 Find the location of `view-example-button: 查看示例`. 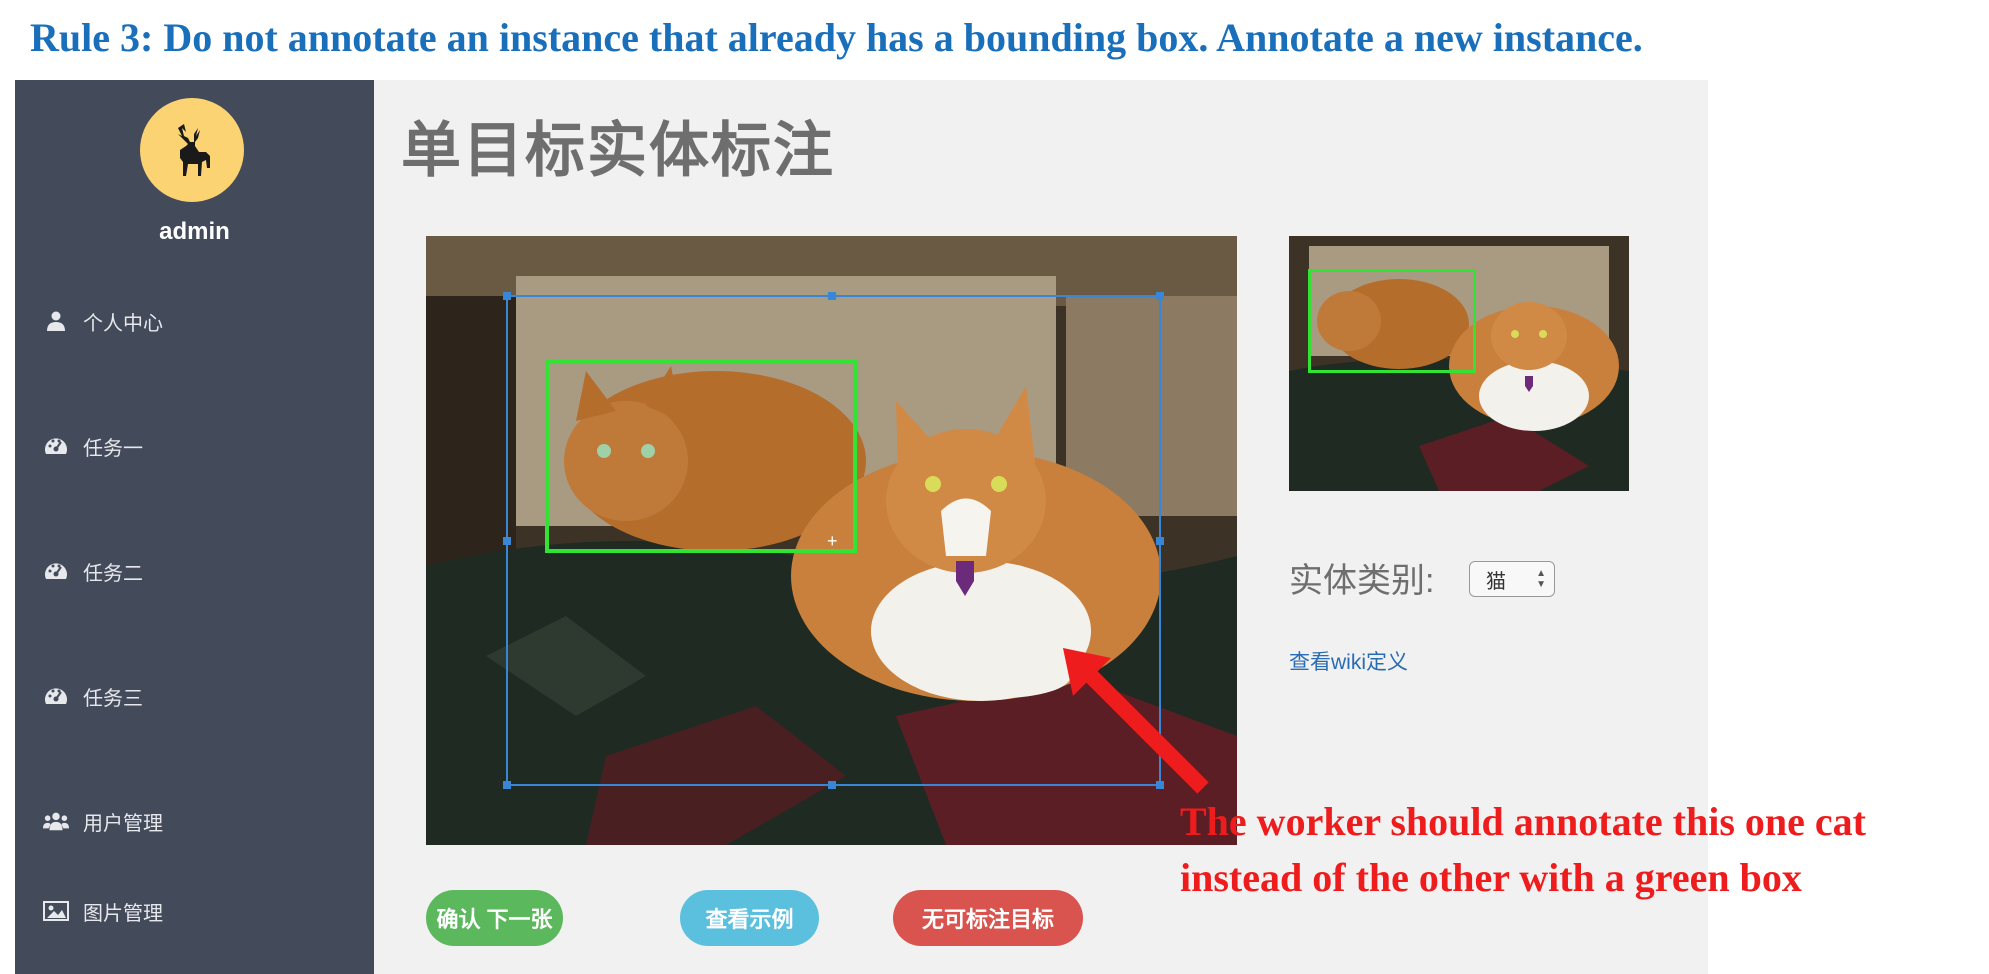

view-example-button: 查看示例 is located at coordinates (749, 918).